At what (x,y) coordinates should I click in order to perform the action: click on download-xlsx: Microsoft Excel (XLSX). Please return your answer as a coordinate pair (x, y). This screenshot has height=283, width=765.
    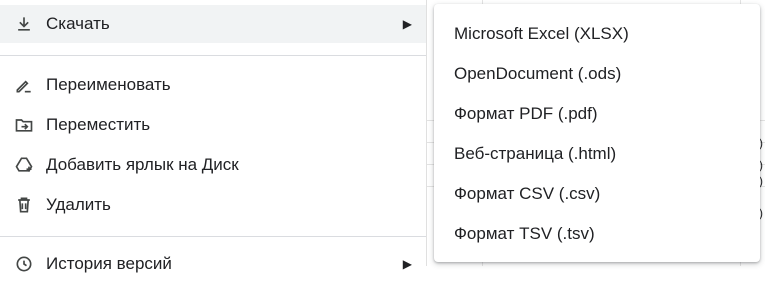
    Looking at the image, I should click on (597, 34).